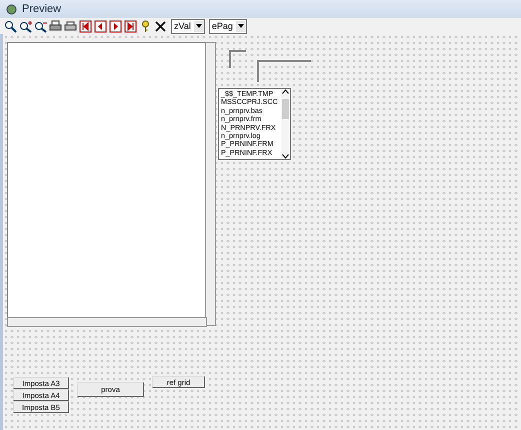 Image resolution: width=521 pixels, height=430 pixels. What do you see at coordinates (285, 156) in the screenshot?
I see `scroll-down-icon` at bounding box center [285, 156].